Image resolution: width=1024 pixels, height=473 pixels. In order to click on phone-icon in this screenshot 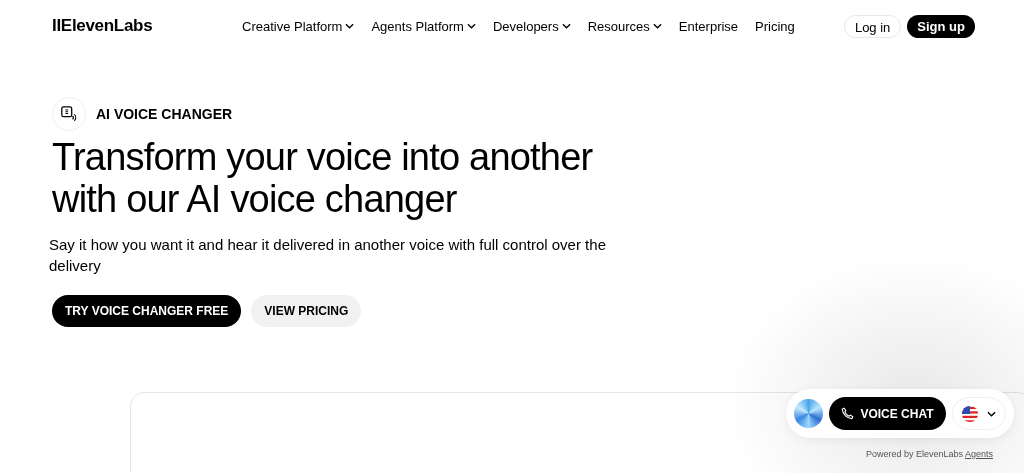, I will do `click(848, 413)`.